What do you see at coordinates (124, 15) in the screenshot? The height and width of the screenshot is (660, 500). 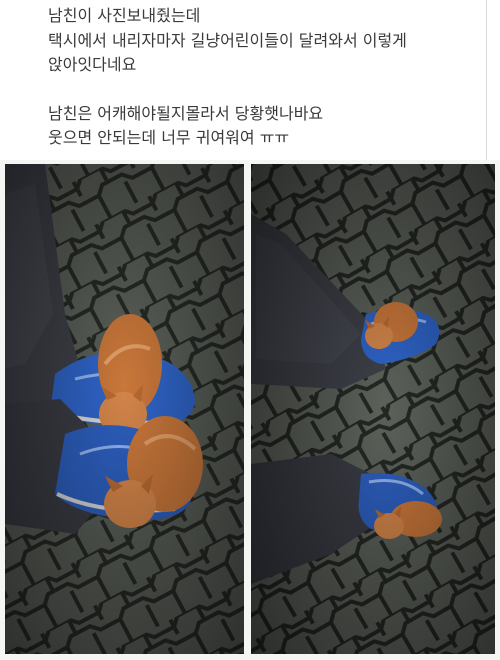 I see `post-line: 남친이 사진보내줬는데` at bounding box center [124, 15].